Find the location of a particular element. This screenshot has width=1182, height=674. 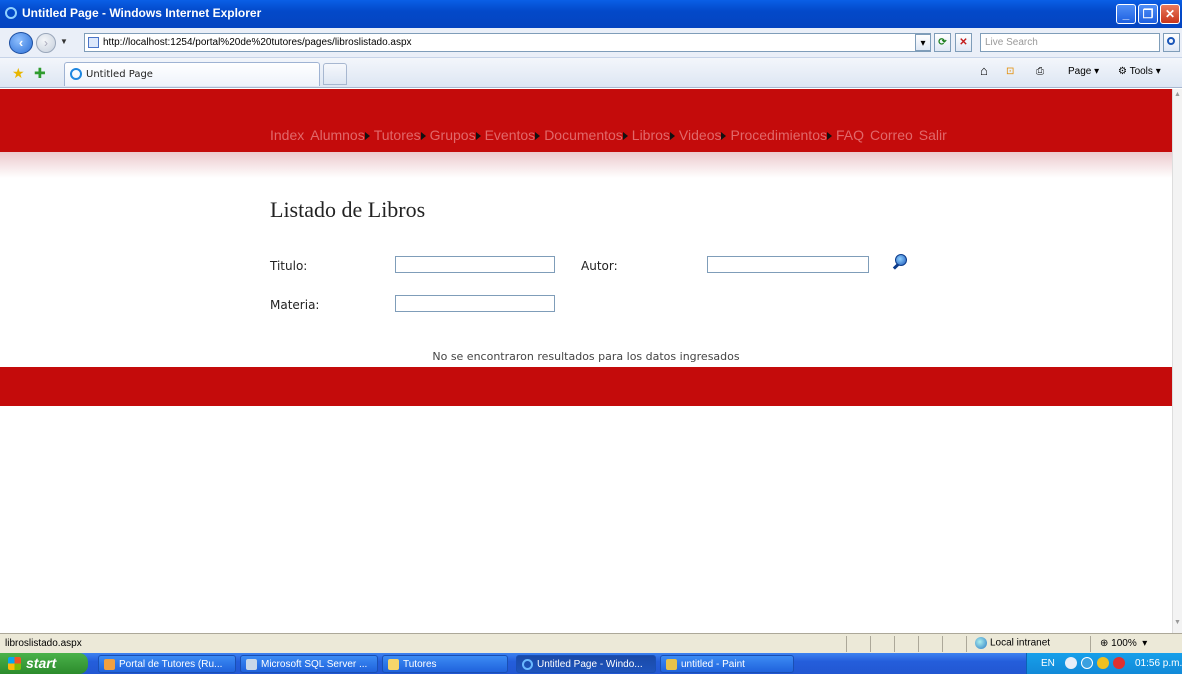

refresh-button: ⟳ is located at coordinates (942, 42).